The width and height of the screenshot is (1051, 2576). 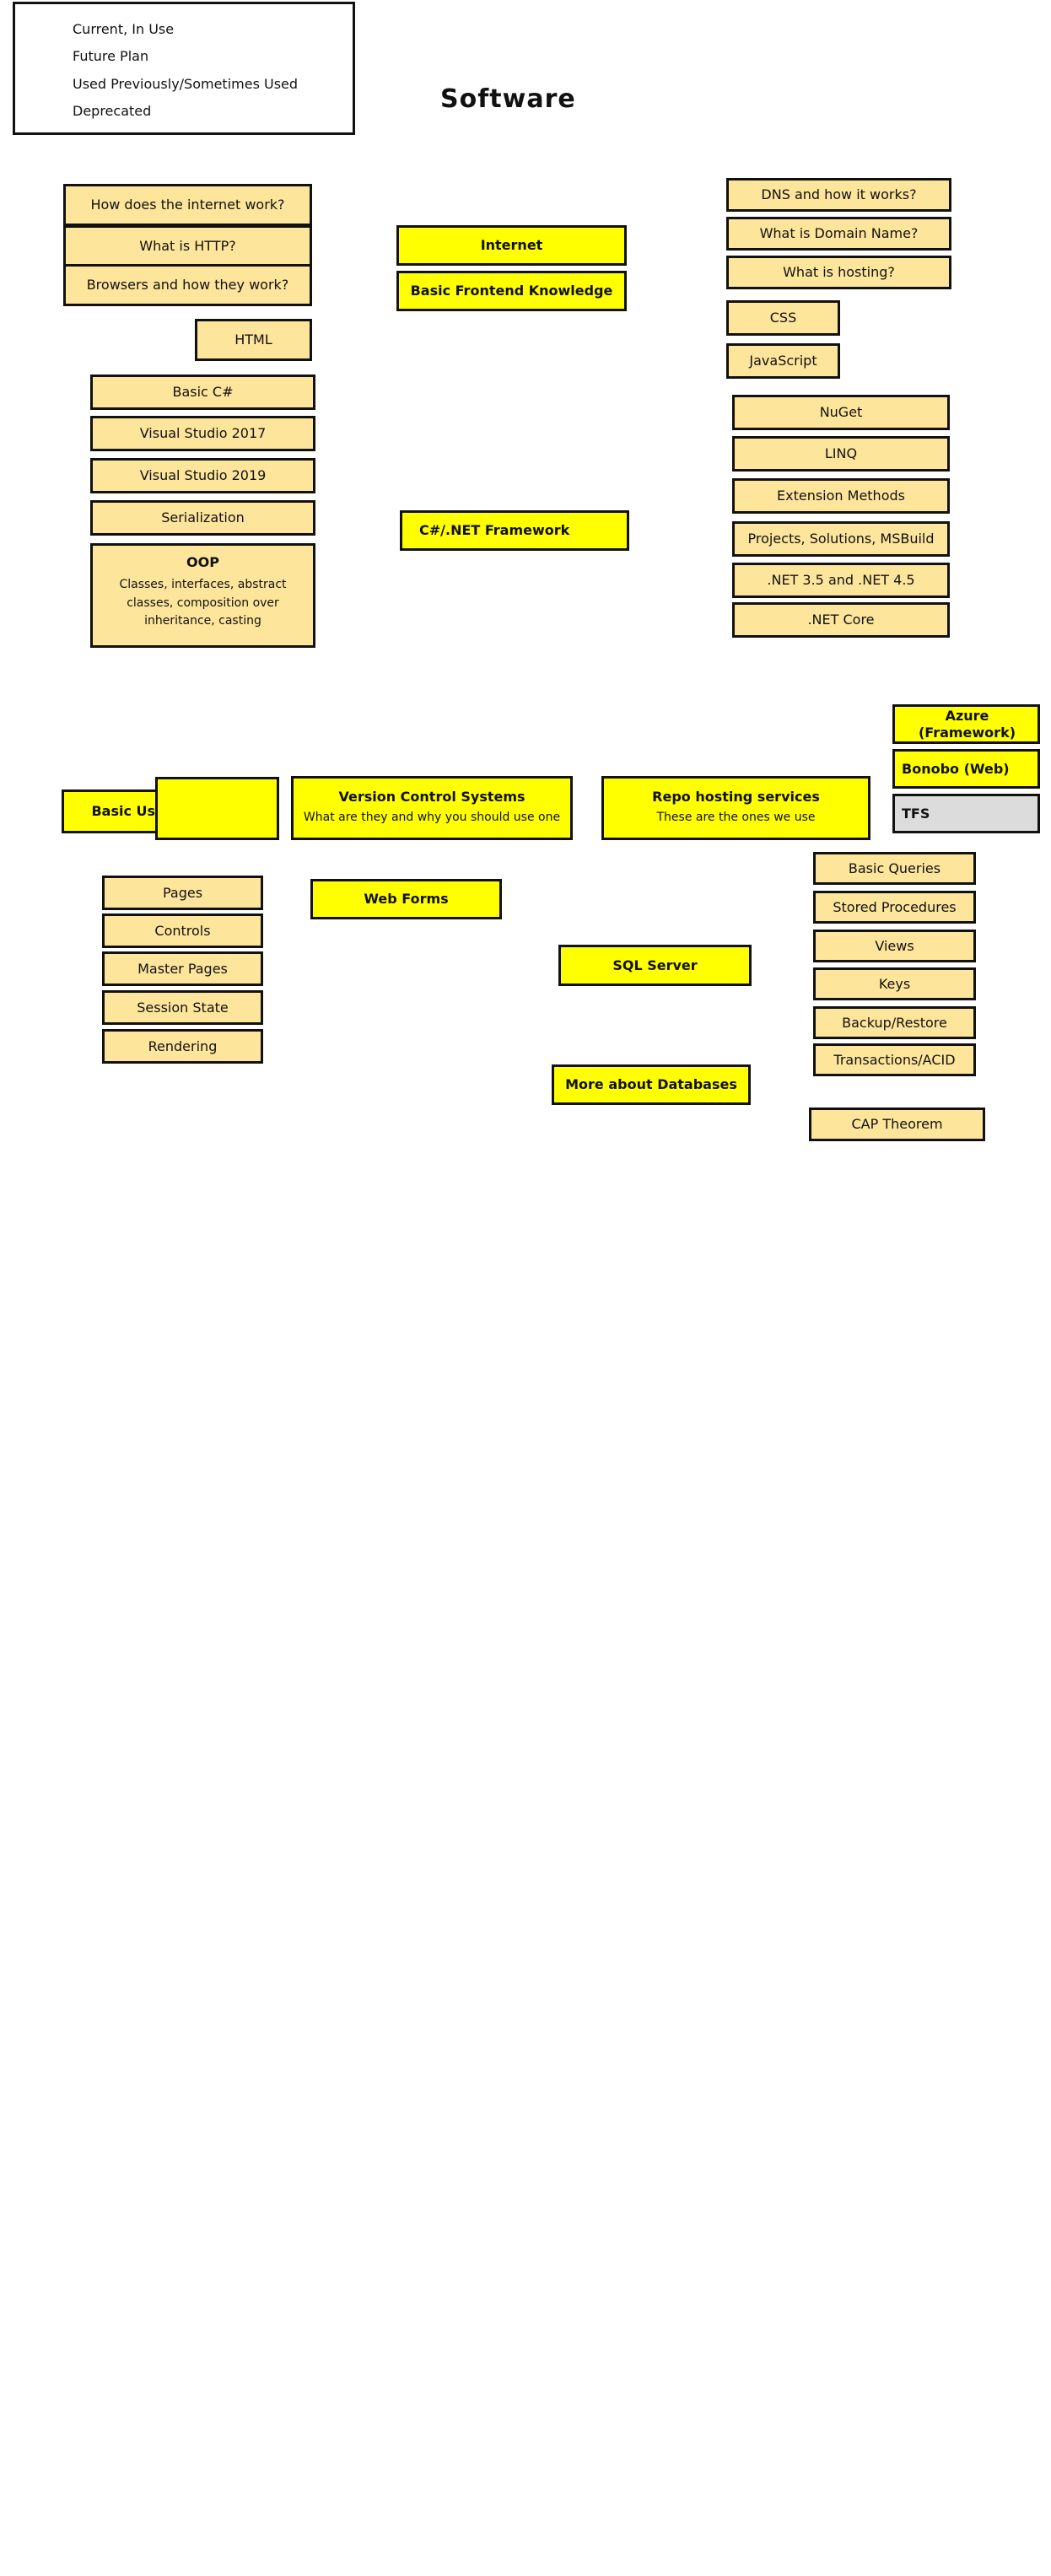 I want to click on node-label: Version Control Systems, so click(x=432, y=797).